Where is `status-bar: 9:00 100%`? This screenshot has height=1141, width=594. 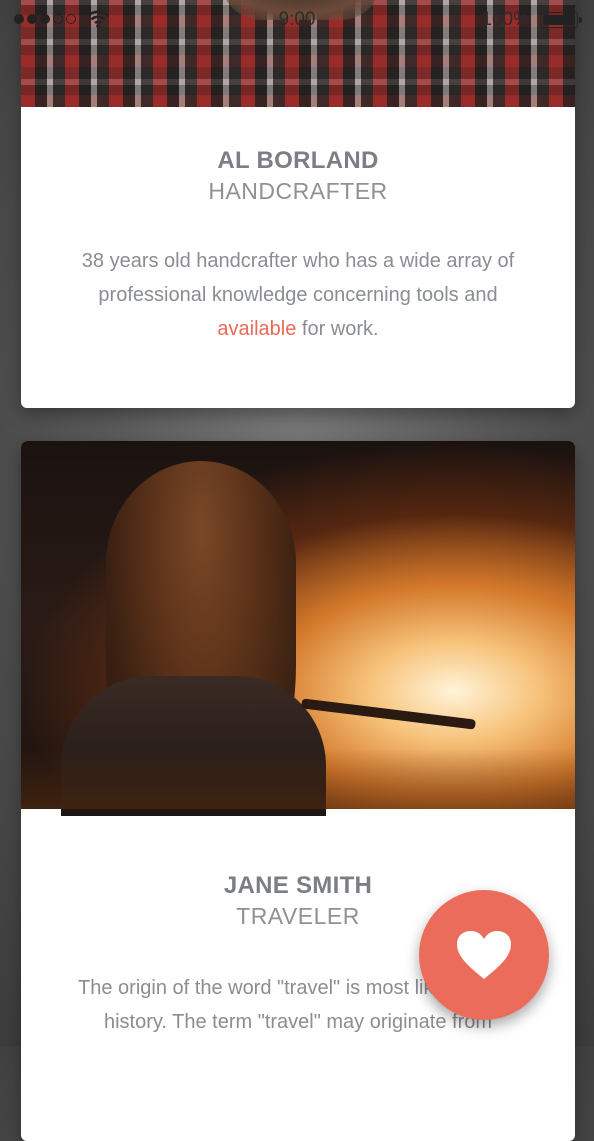 status-bar: 9:00 100% is located at coordinates (297, 20).